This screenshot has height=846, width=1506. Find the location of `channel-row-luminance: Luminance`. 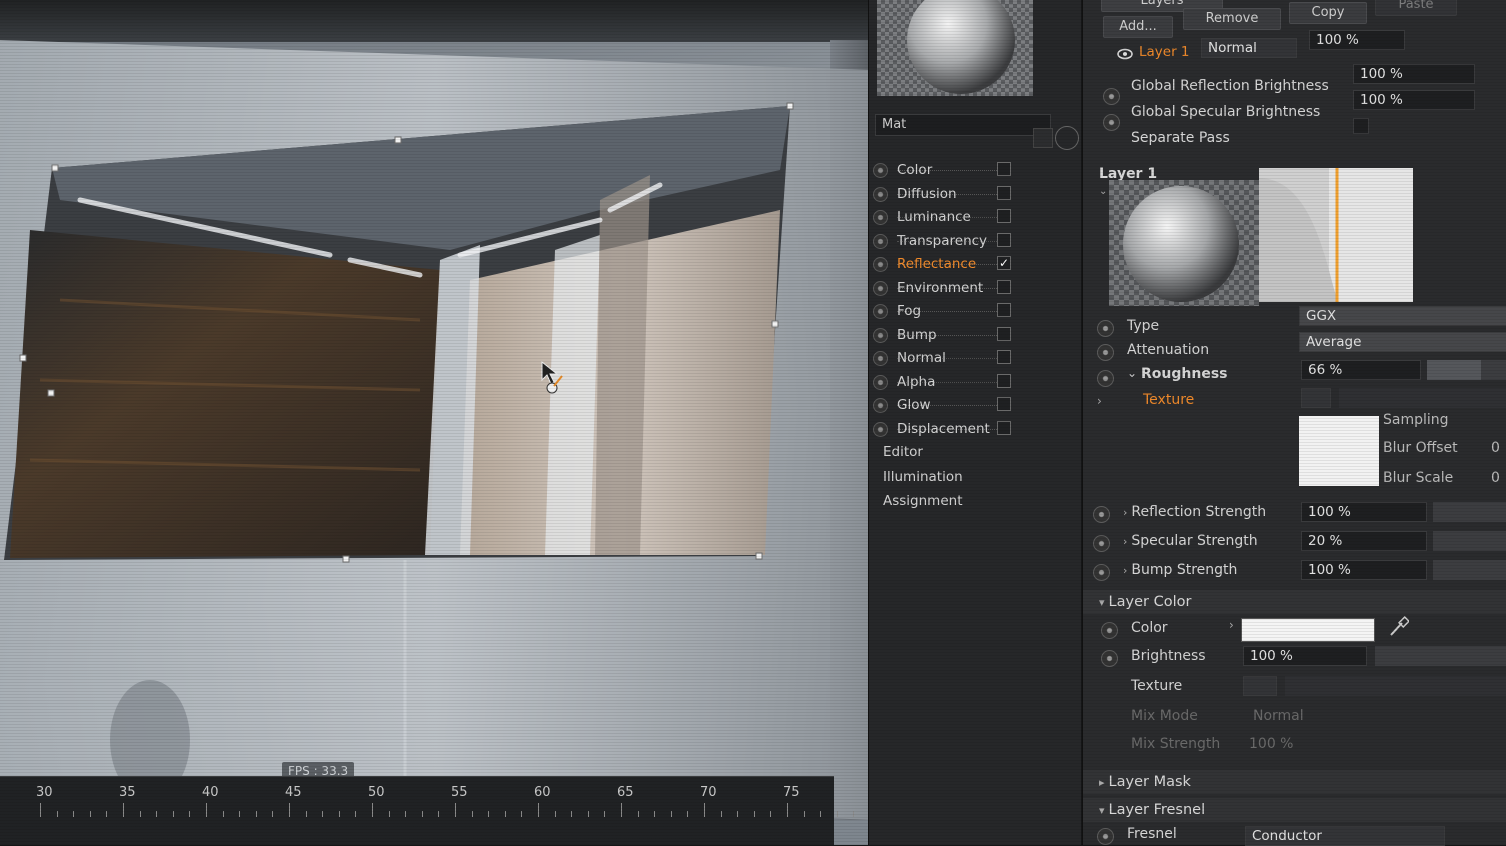

channel-row-luminance: Luminance is located at coordinates (969, 218).